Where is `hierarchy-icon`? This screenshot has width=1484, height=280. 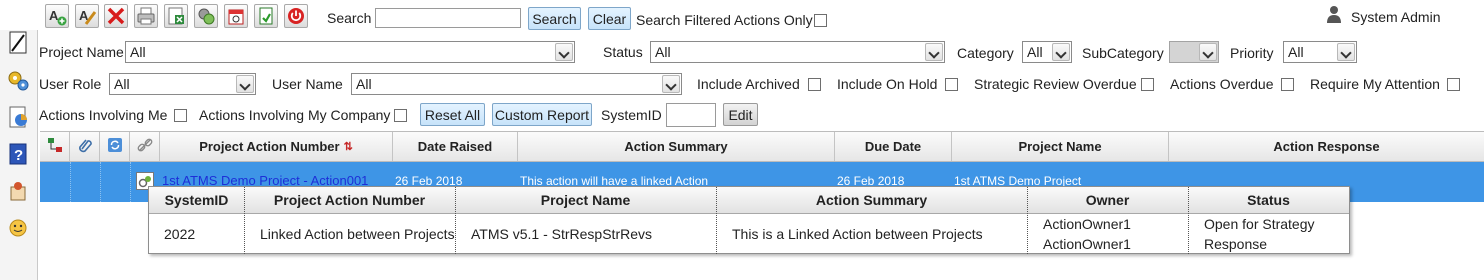
hierarchy-icon is located at coordinates (55, 146).